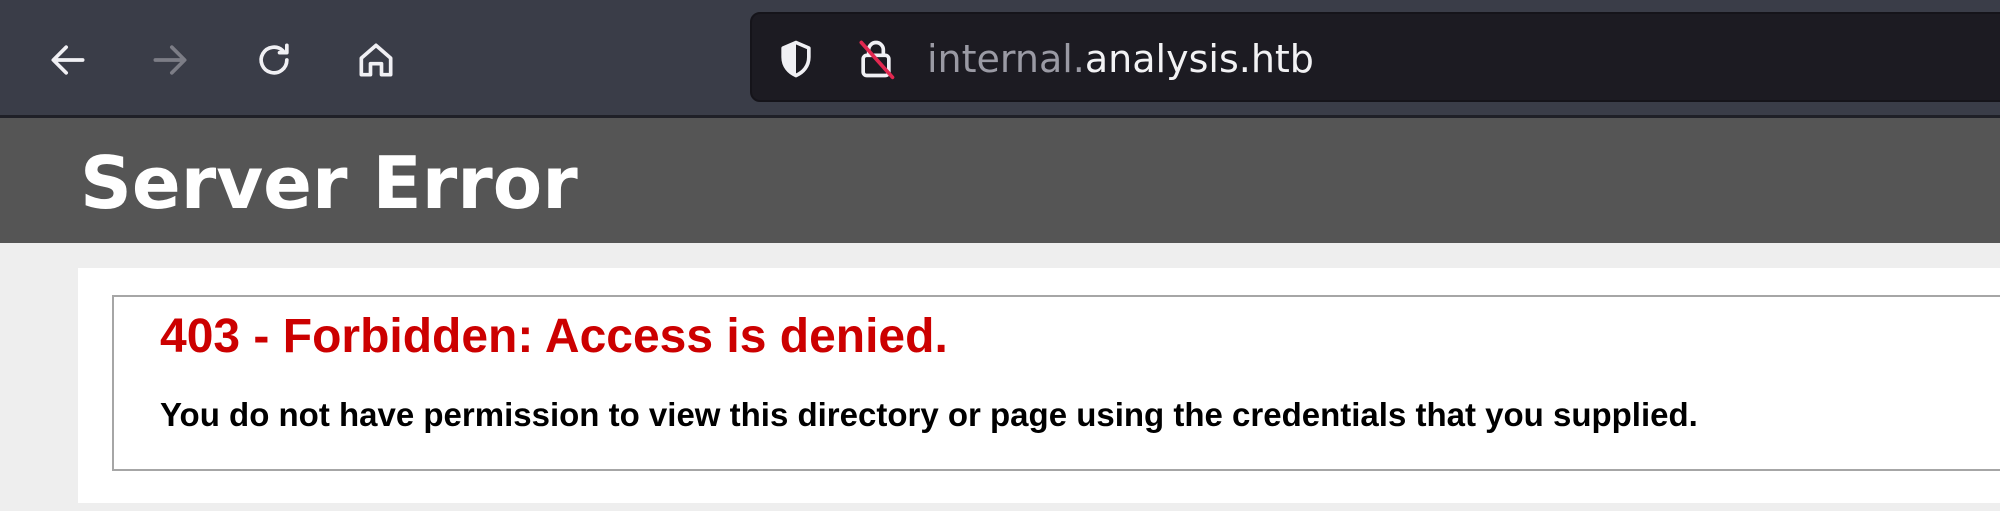  I want to click on reload-button, so click(274, 60).